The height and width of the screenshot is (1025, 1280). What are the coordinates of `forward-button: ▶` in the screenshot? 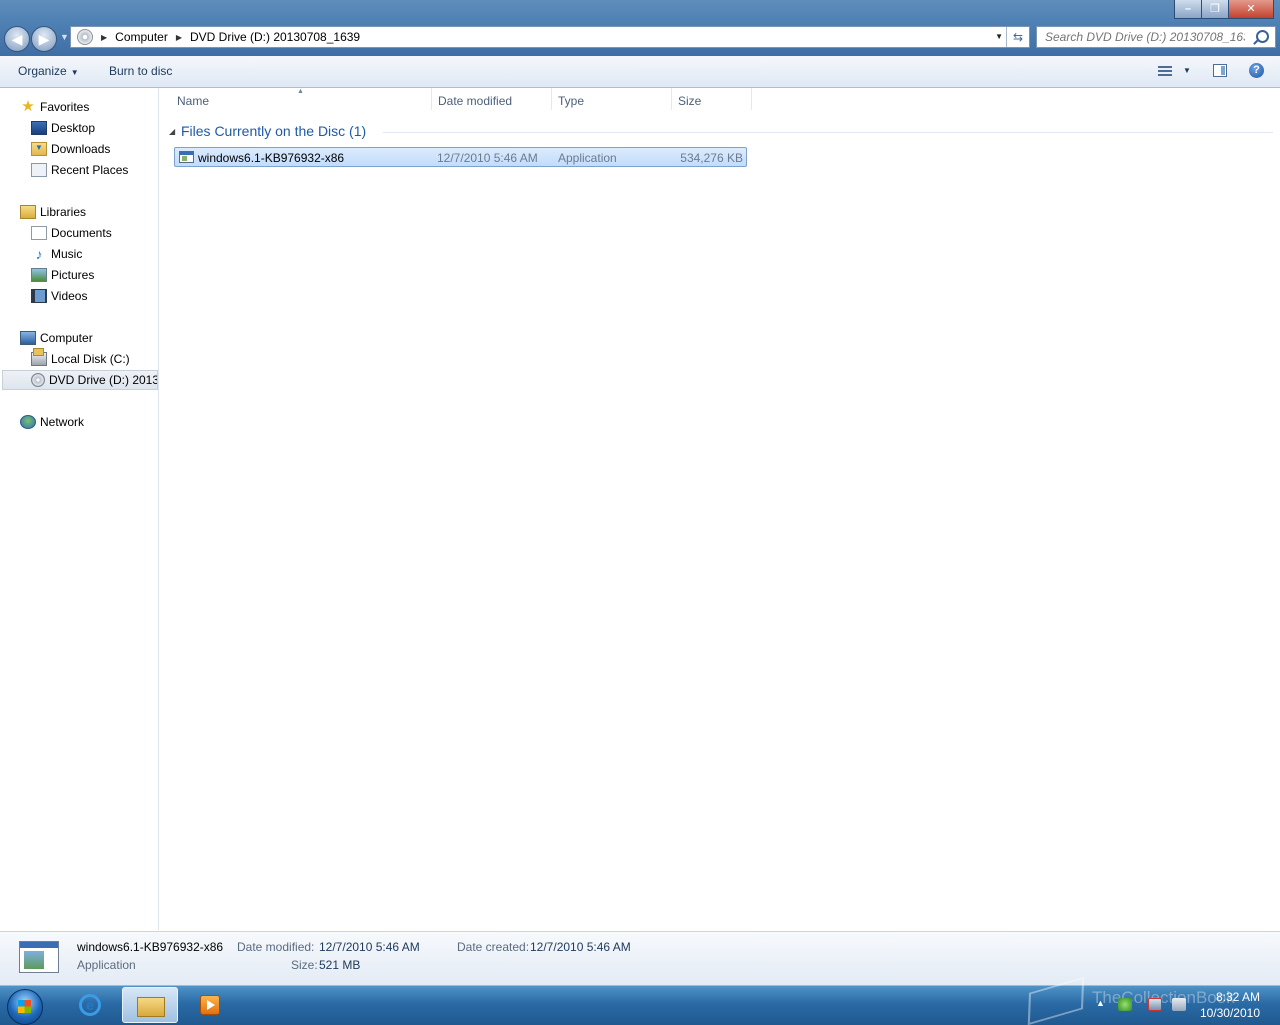 It's located at (44, 39).